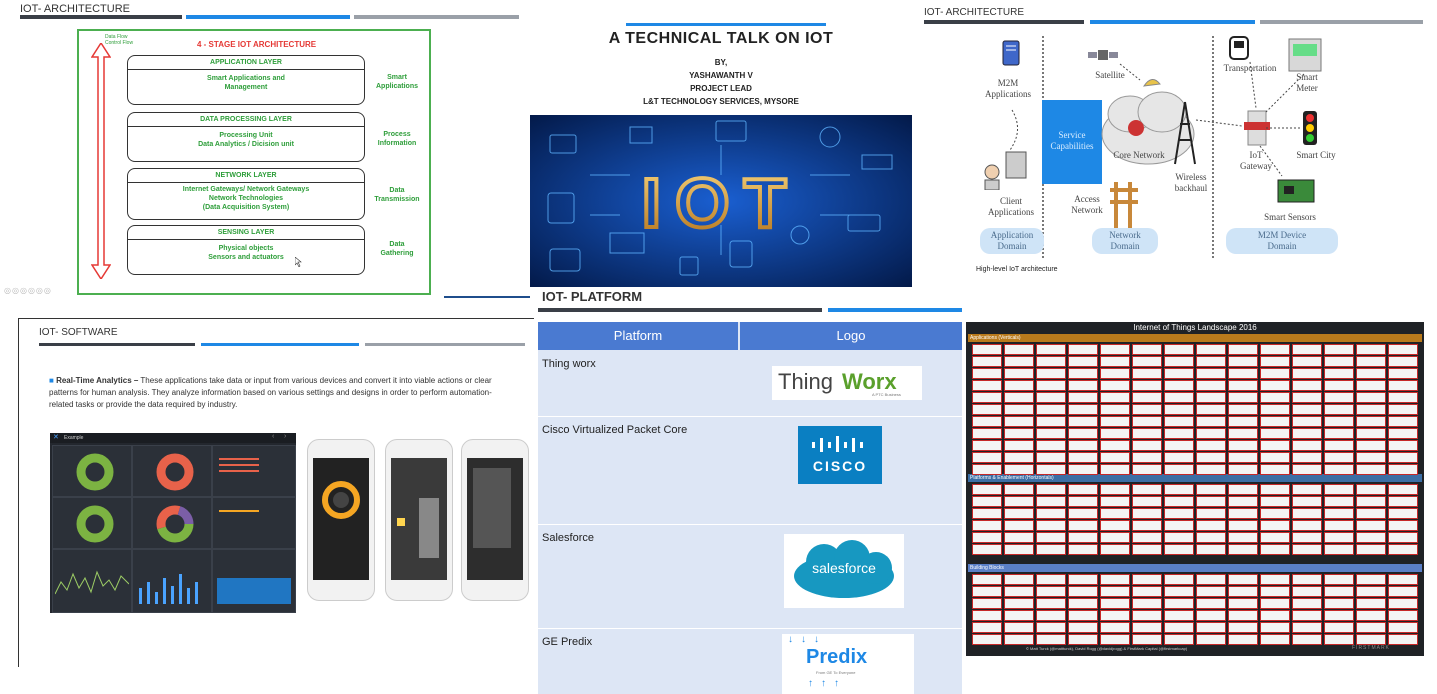 This screenshot has width=1437, height=694. Describe the element at coordinates (1195, 568) in the screenshot. I see `section-header: Building Blocks` at that location.